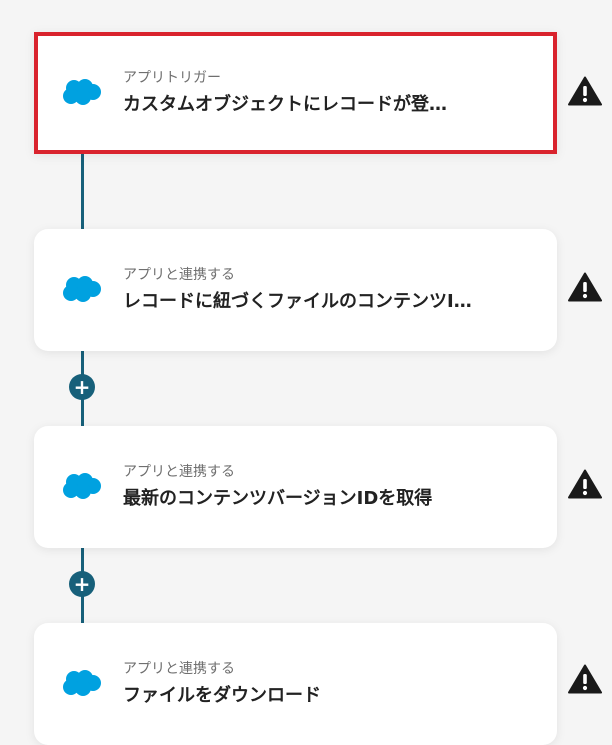 The height and width of the screenshot is (745, 612). I want to click on flow-connector, so click(82, 192).